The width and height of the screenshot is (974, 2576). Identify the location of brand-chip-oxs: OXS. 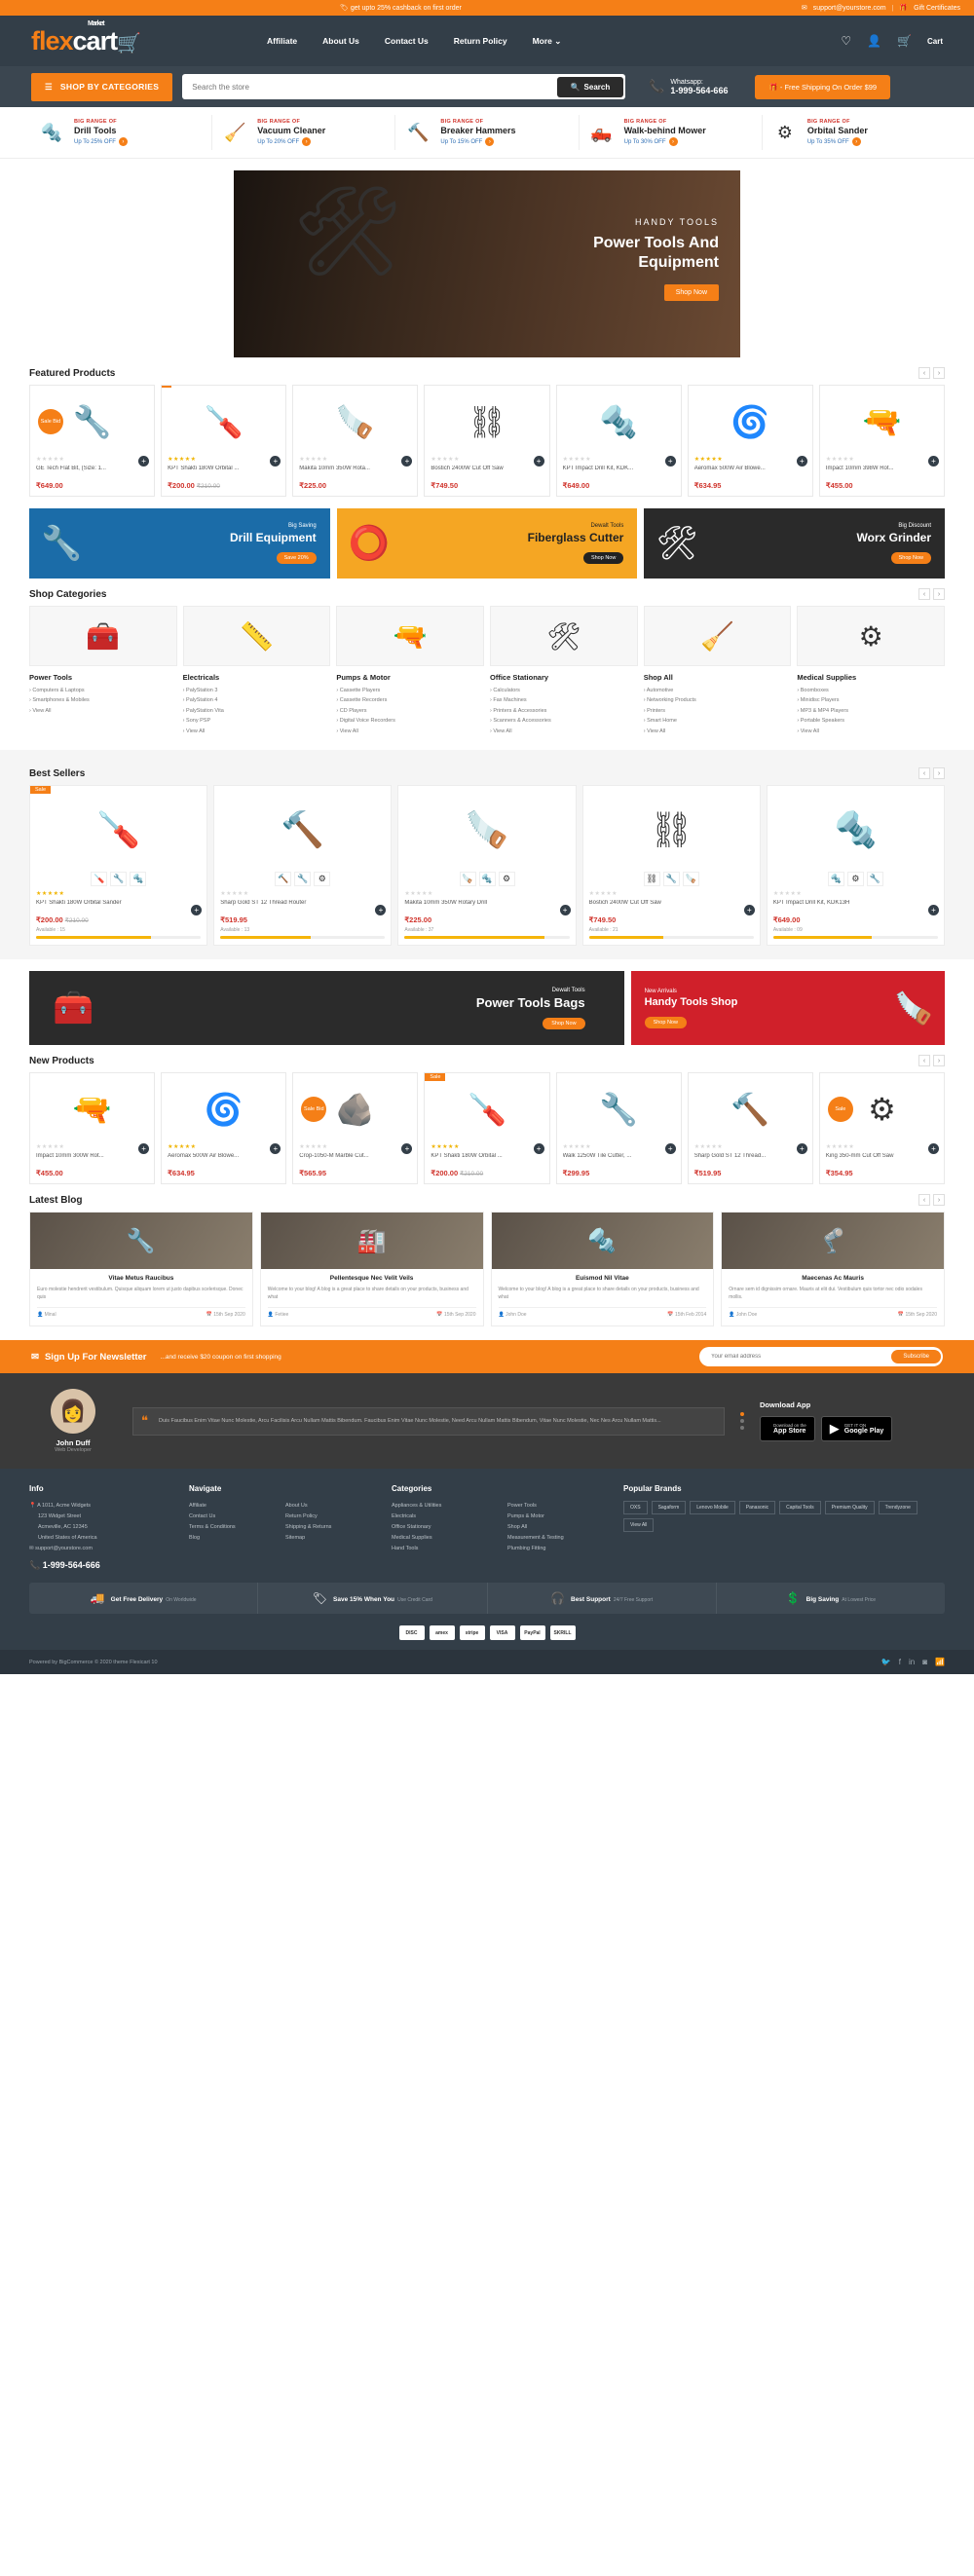
(635, 1508).